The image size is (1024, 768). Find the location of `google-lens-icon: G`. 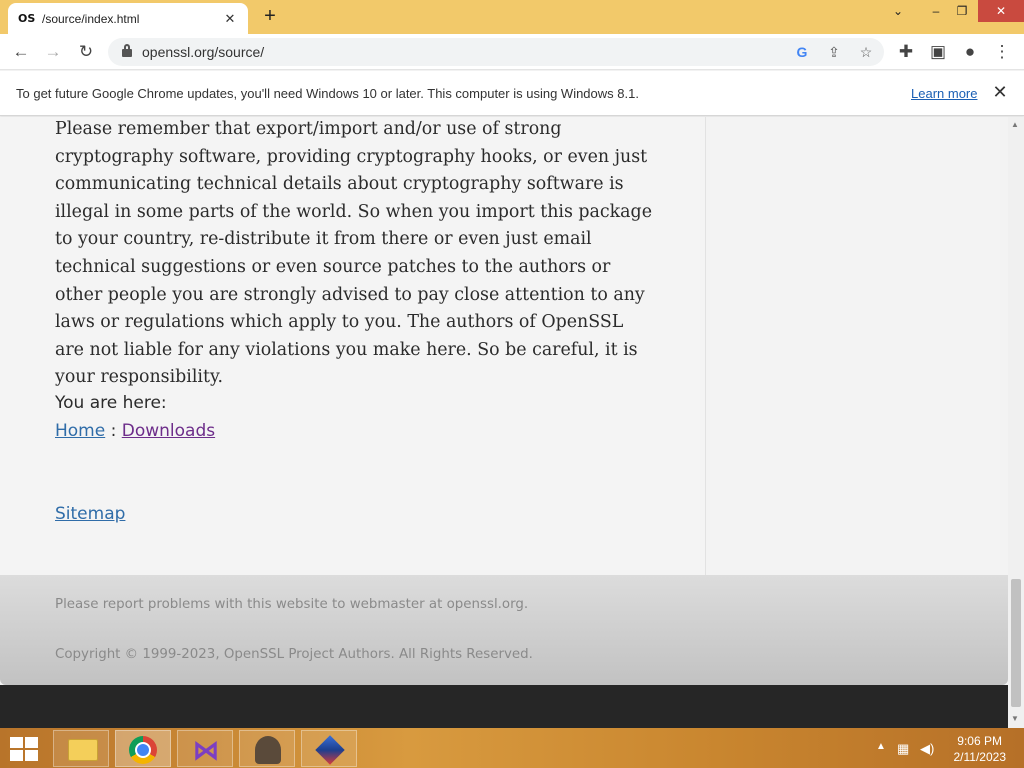

google-lens-icon: G is located at coordinates (802, 52).